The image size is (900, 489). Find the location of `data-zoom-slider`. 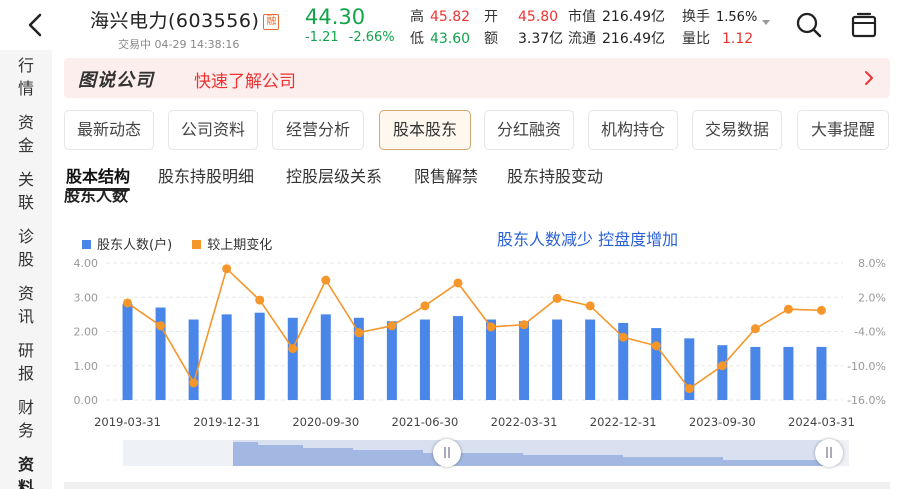

data-zoom-slider is located at coordinates (486, 453).